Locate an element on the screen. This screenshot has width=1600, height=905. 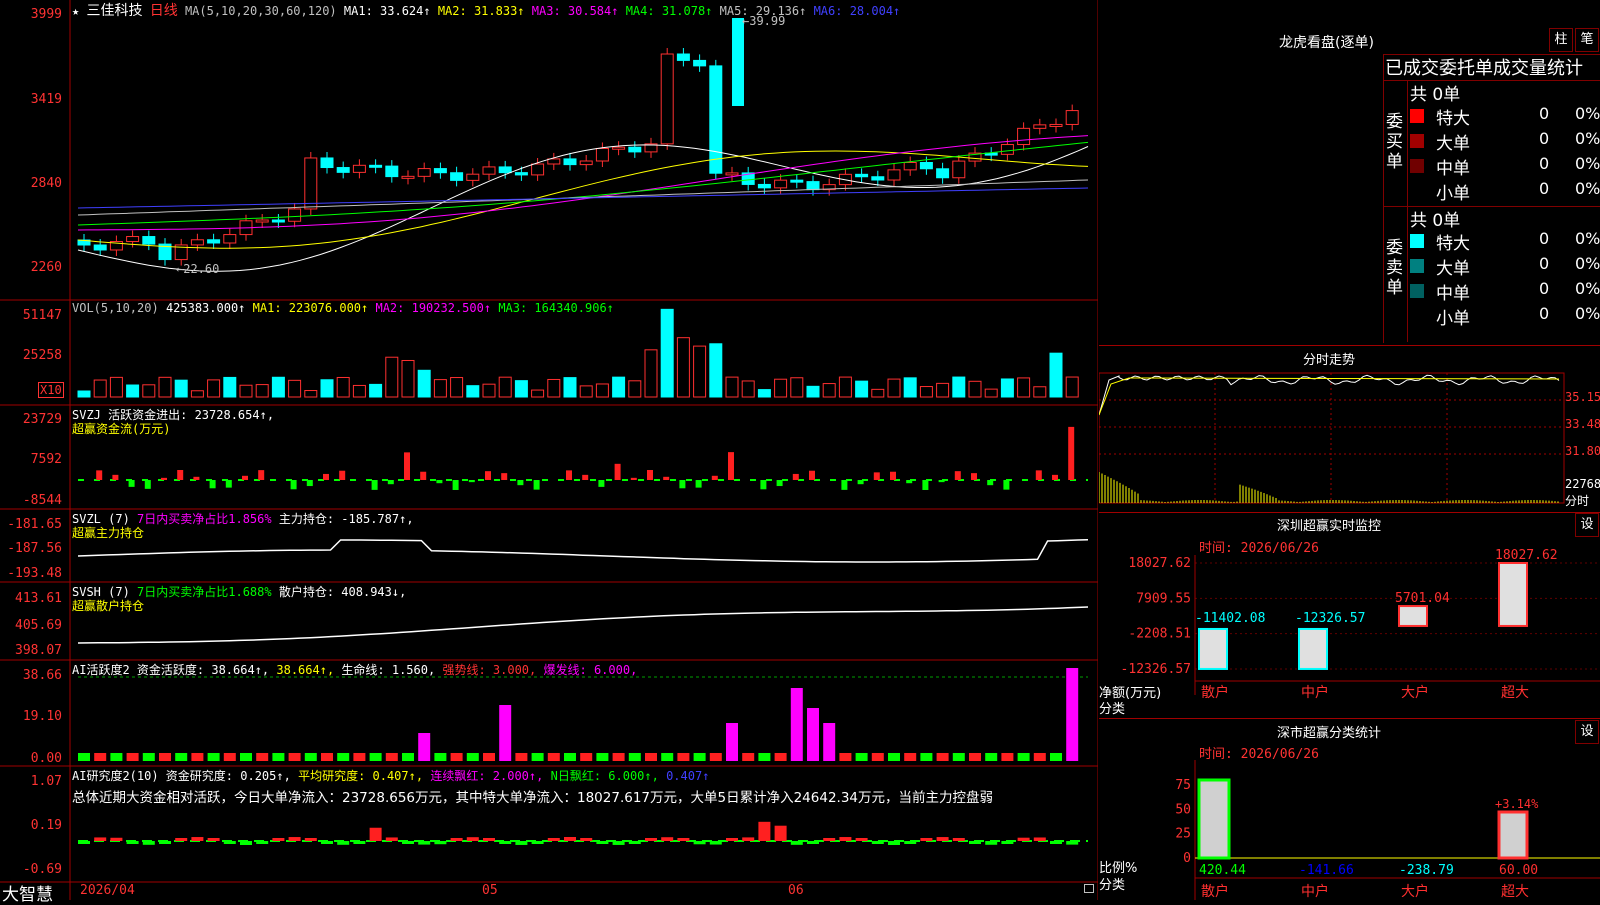
monitor-settings-button: 设 is located at coordinates (1587, 525).